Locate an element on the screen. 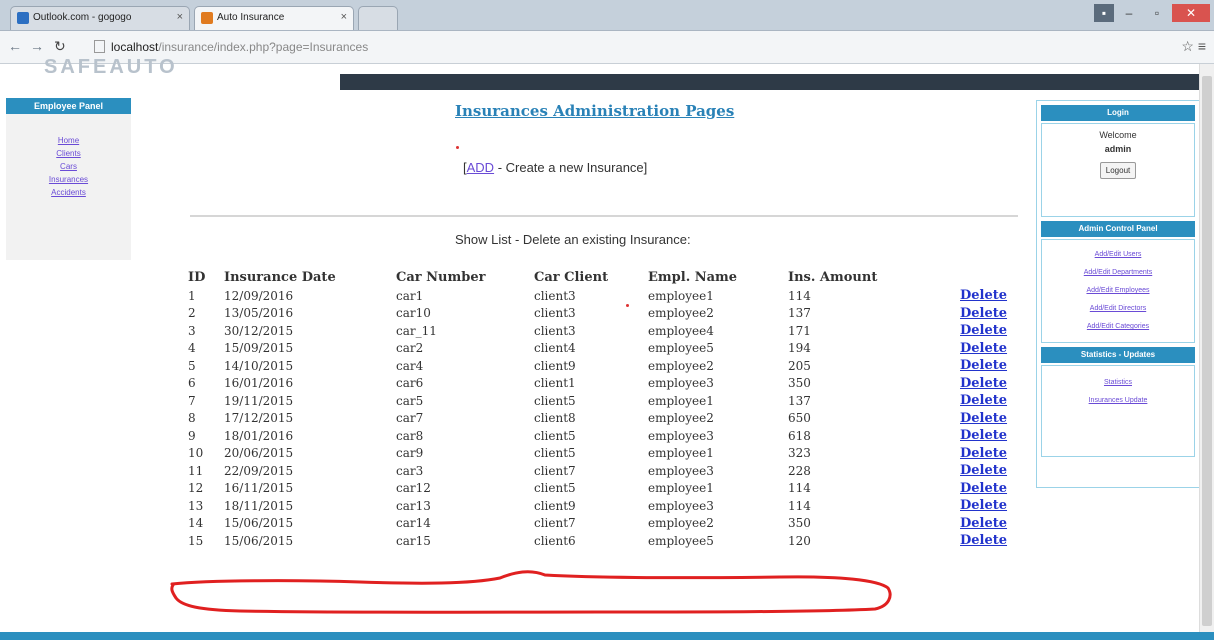  nav-link-accidents: Accidents is located at coordinates (68, 192).